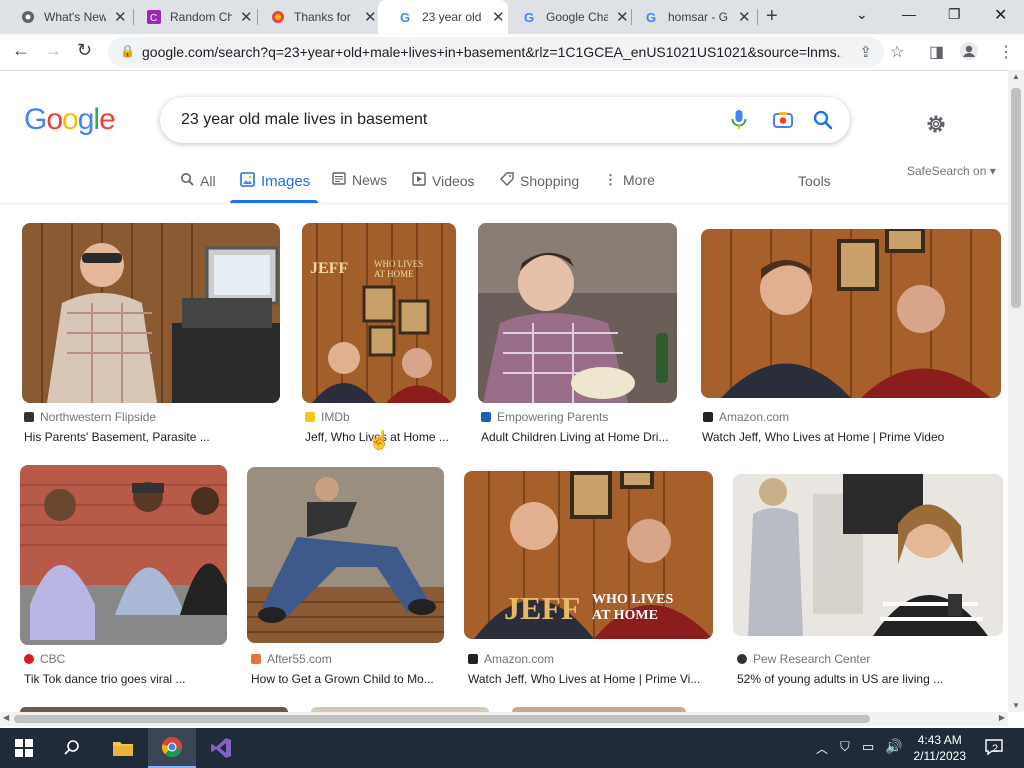  Describe the element at coordinates (505, 120) in the screenshot. I see `search-box: 23 year old male lives in basement` at that location.